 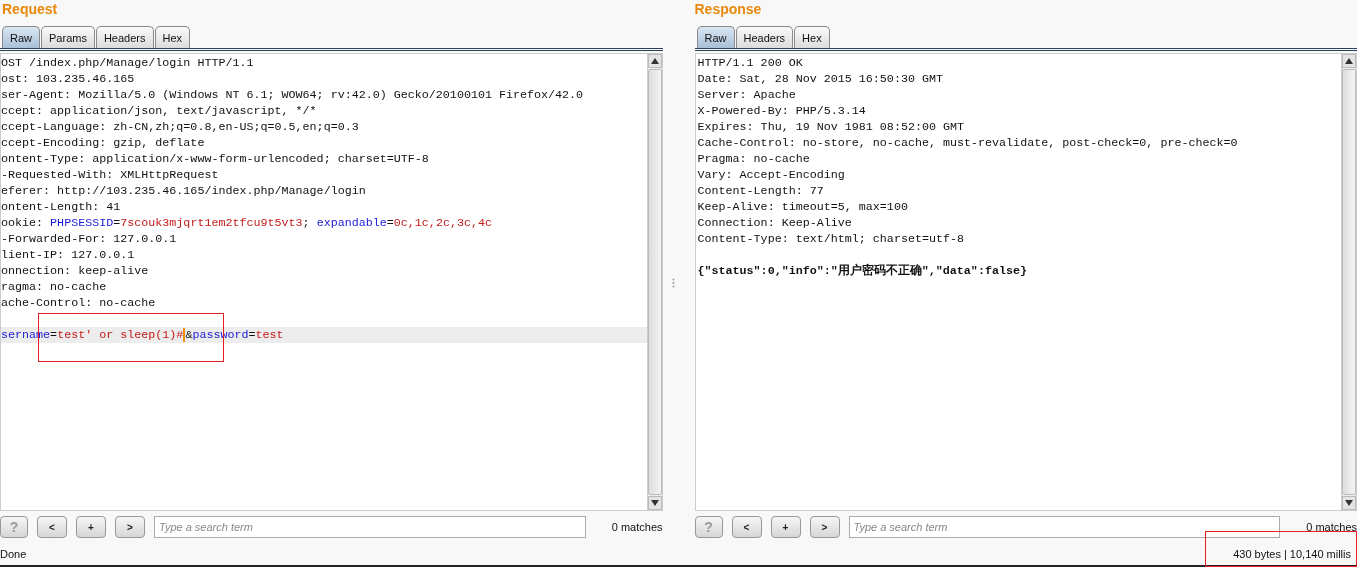 I want to click on code-line: Keep-Alive: timeout=5, max=100, so click(x=802, y=207).